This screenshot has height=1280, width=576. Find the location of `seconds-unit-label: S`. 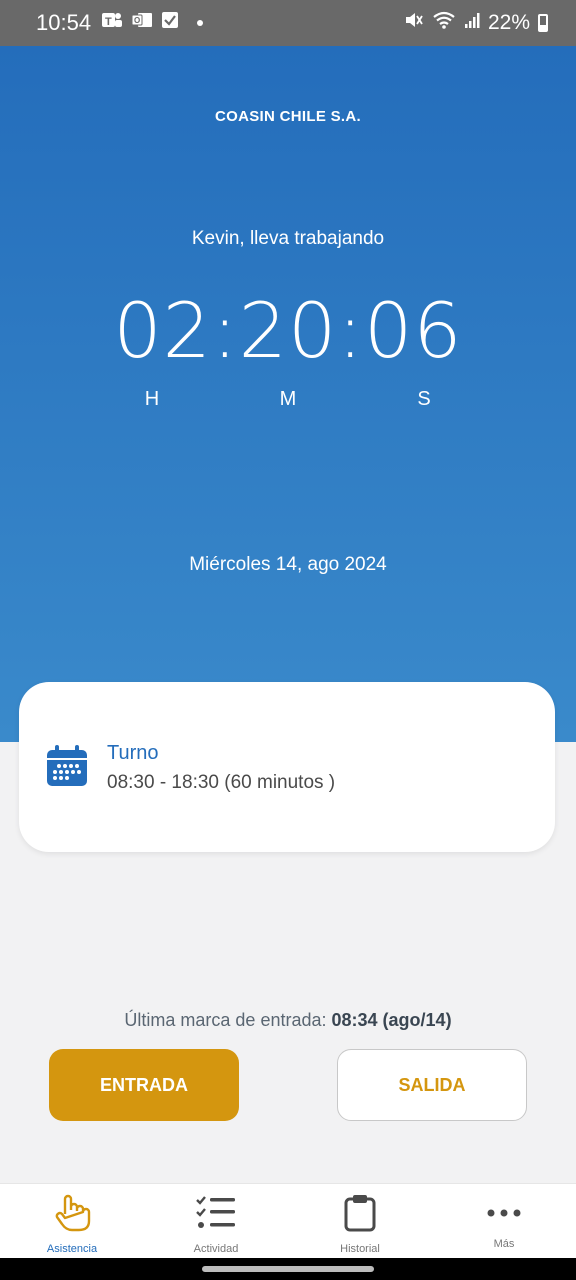

seconds-unit-label: S is located at coordinates (424, 399).